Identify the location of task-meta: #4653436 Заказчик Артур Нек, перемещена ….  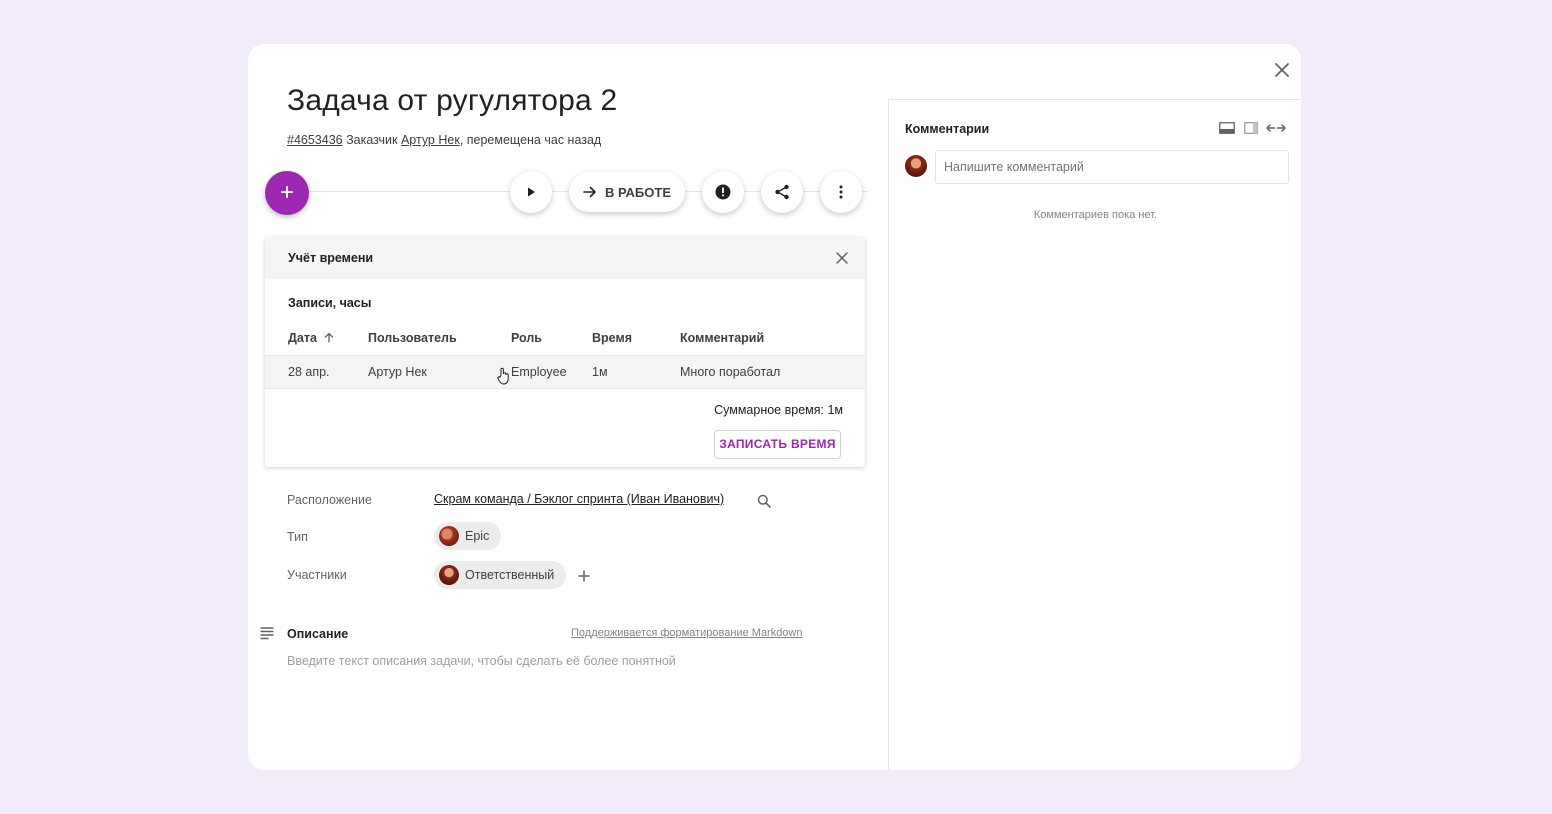
(444, 140).